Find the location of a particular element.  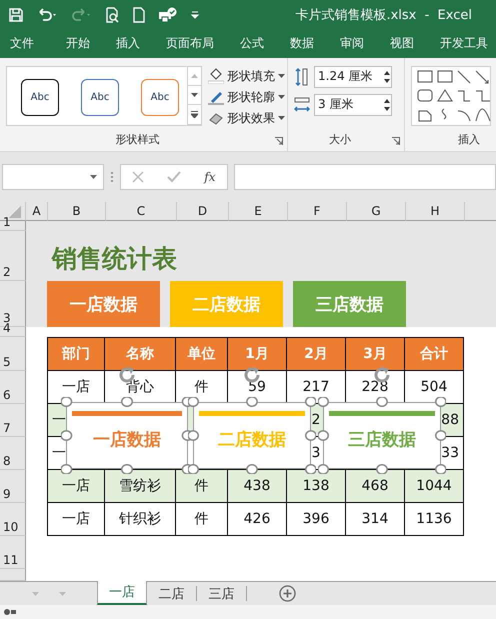

sheet-title: 销售统计表 is located at coordinates (114, 258).